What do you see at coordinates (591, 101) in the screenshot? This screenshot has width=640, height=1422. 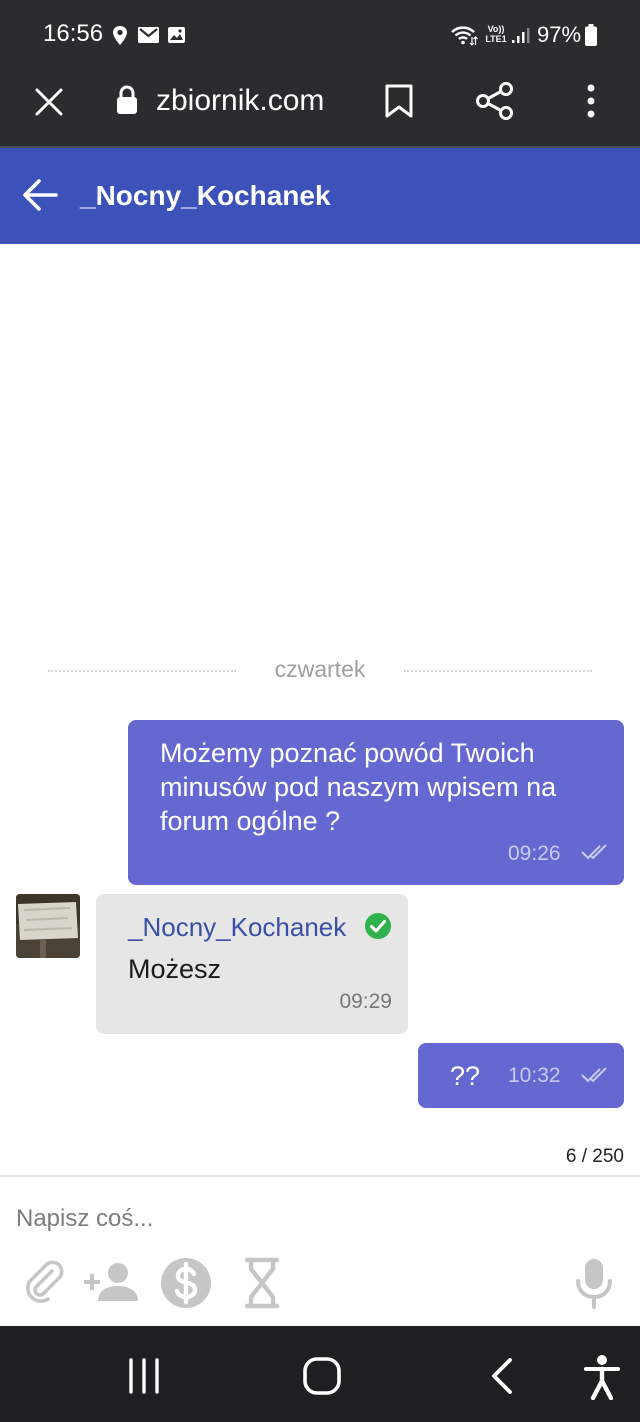 I see `more-vert-icon` at bounding box center [591, 101].